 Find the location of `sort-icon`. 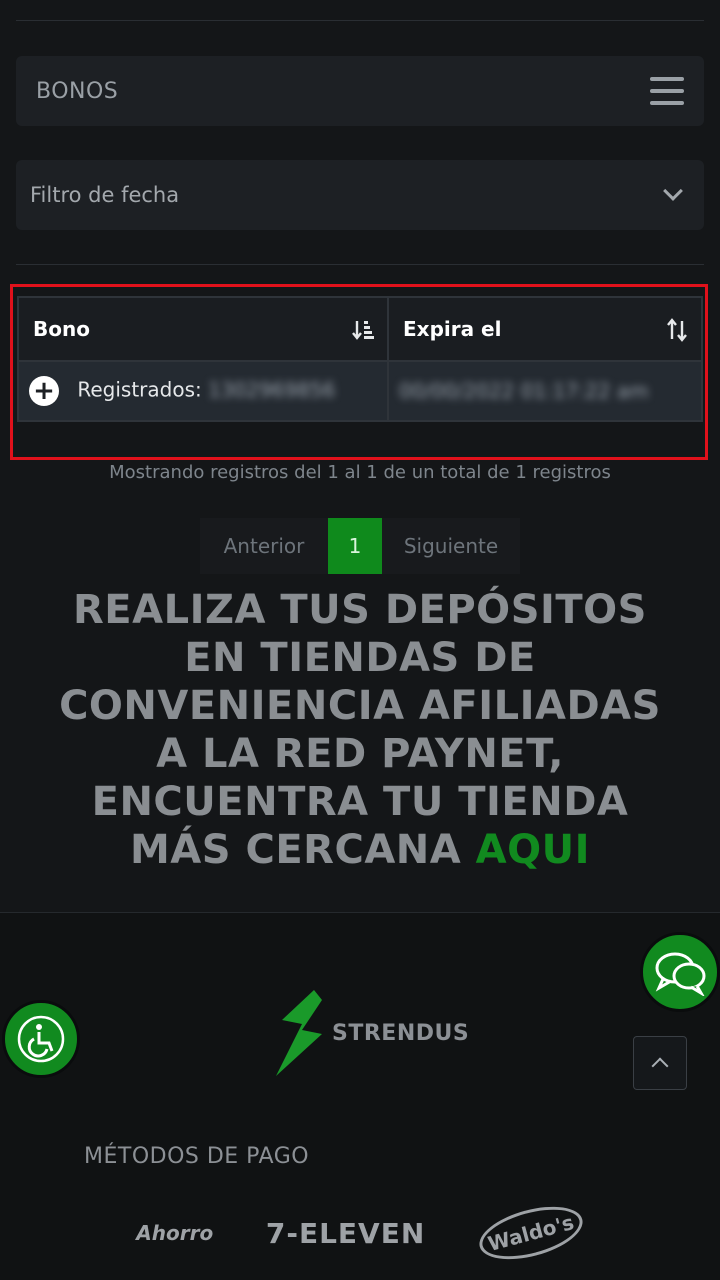

sort-icon is located at coordinates (677, 330).